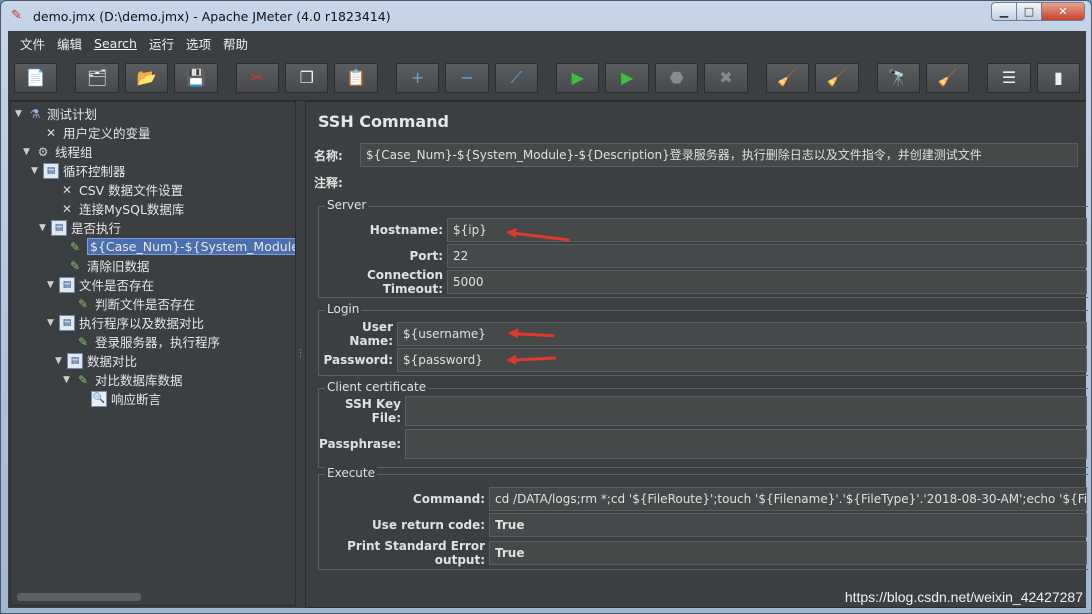 The image size is (1092, 614). I want to click on tree-node-label: 连接MySQL数据库, so click(132, 209).